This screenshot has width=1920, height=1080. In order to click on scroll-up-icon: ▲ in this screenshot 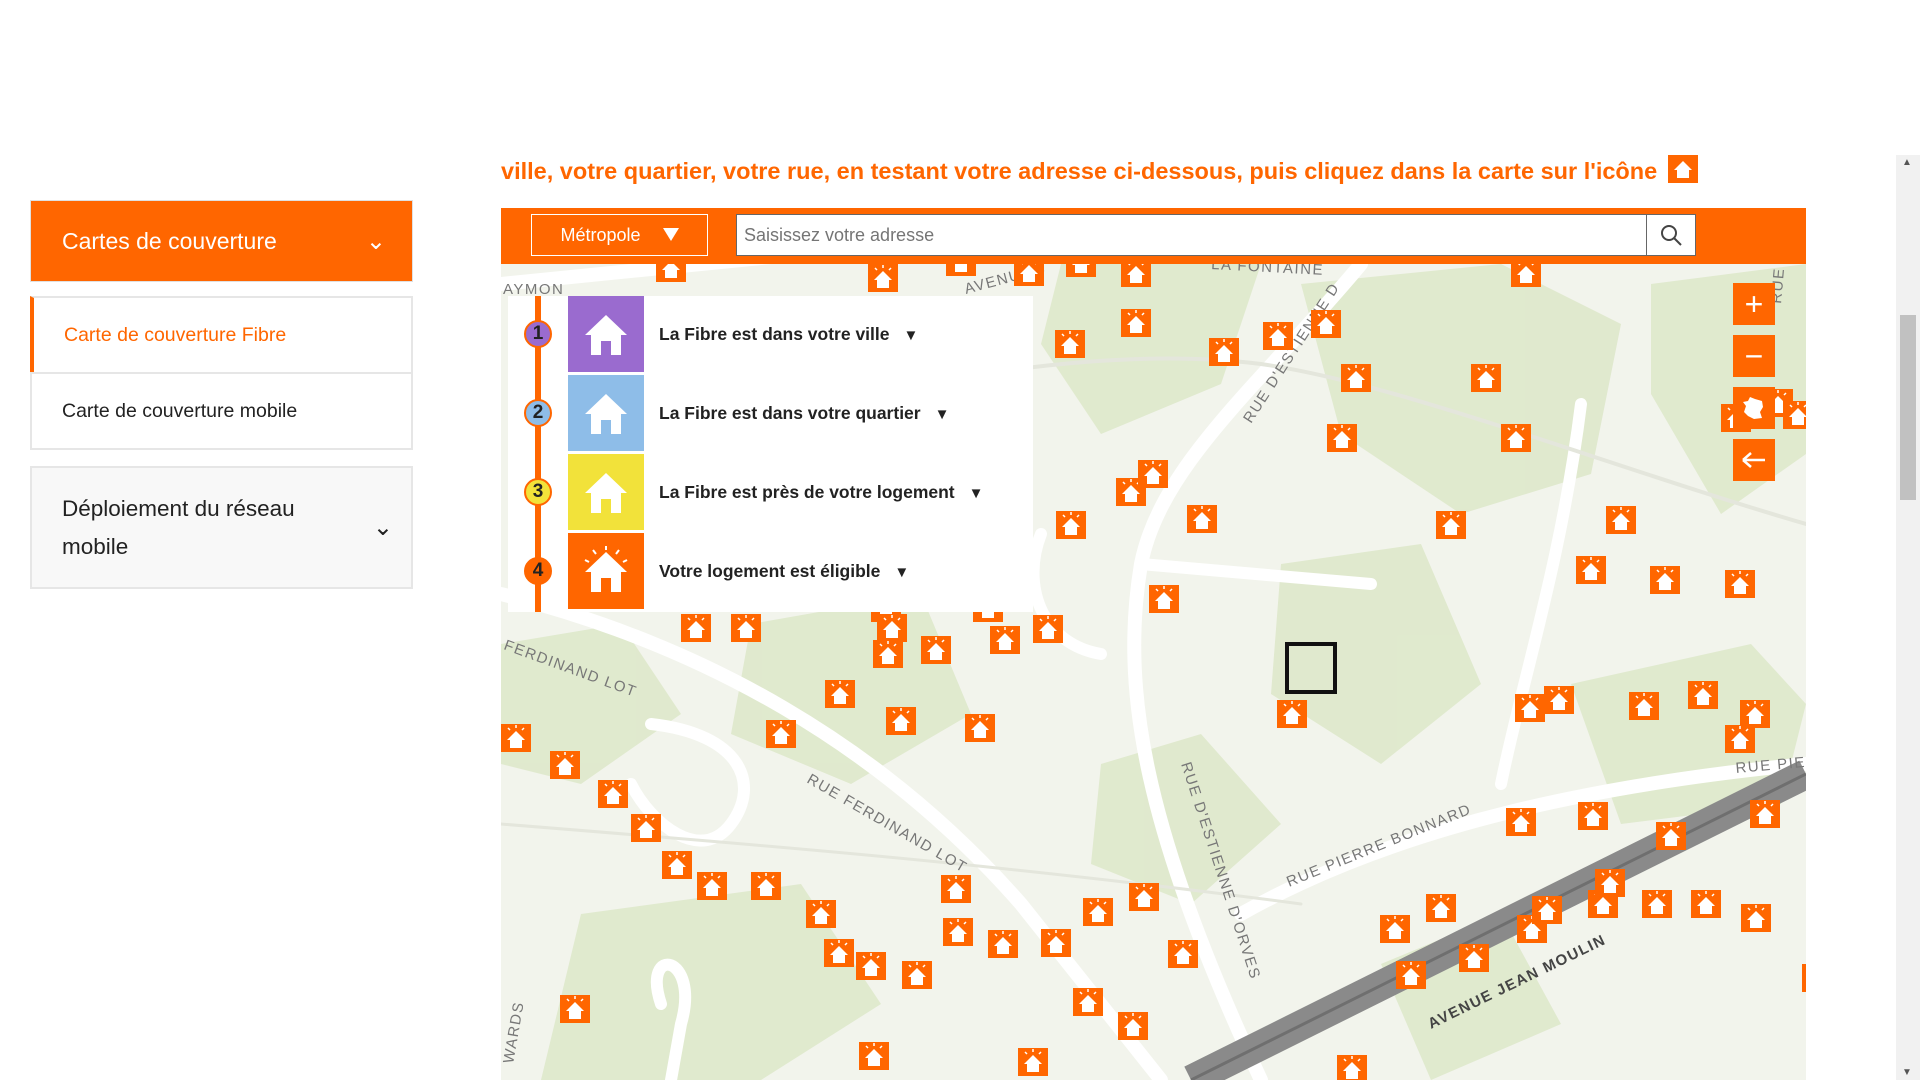, I will do `click(1907, 162)`.